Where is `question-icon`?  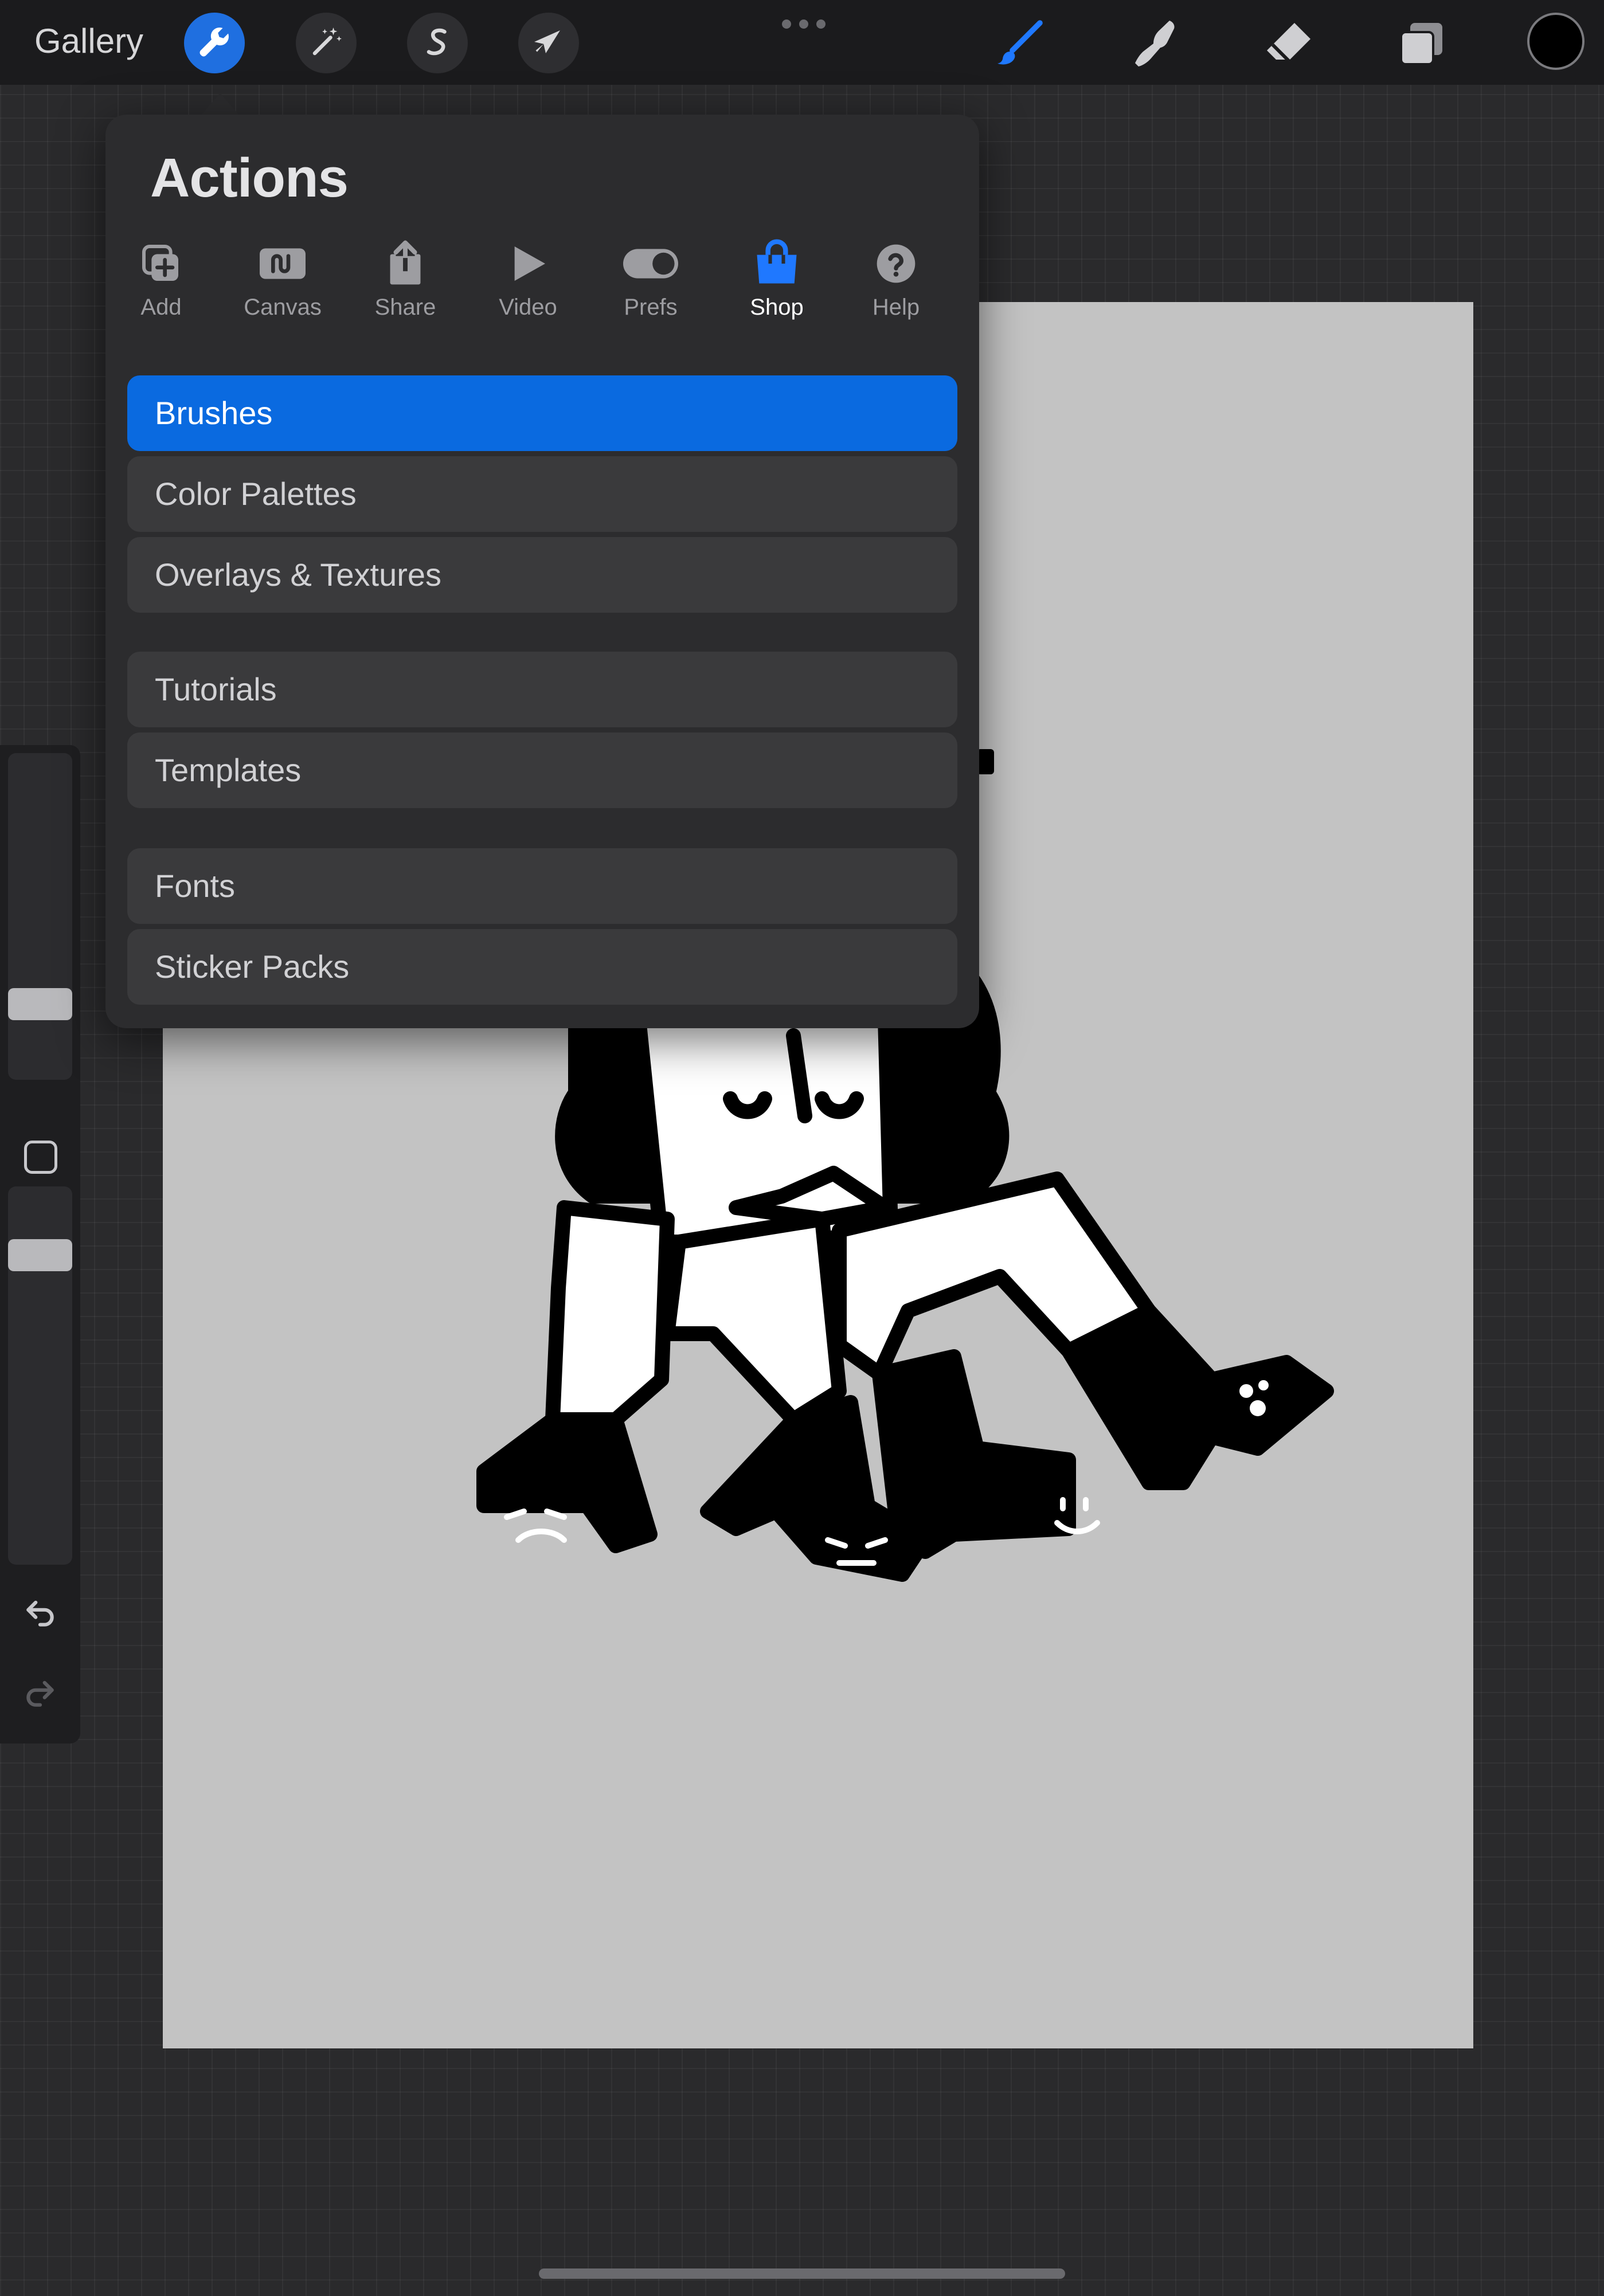 question-icon is located at coordinates (896, 263).